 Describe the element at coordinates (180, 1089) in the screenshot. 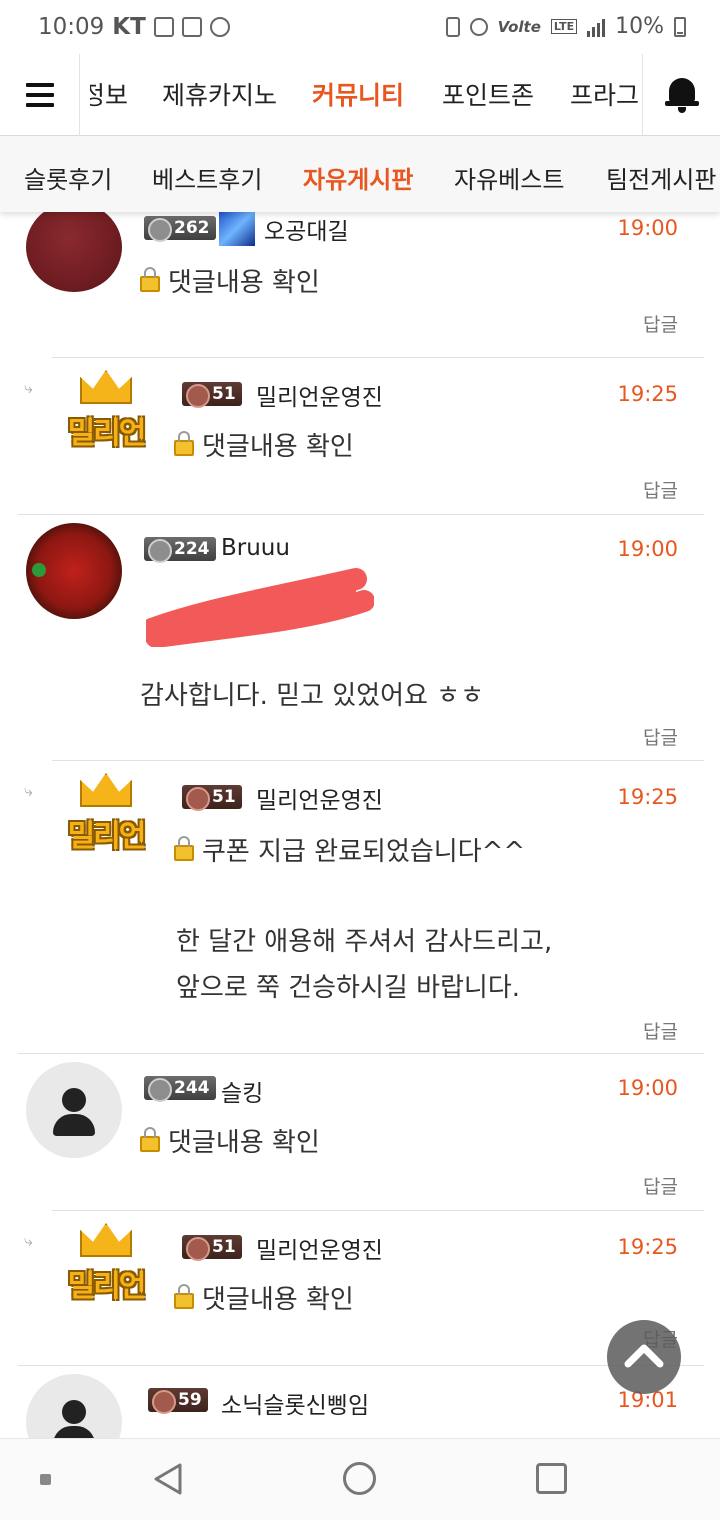

I see `level-badge: 244` at that location.